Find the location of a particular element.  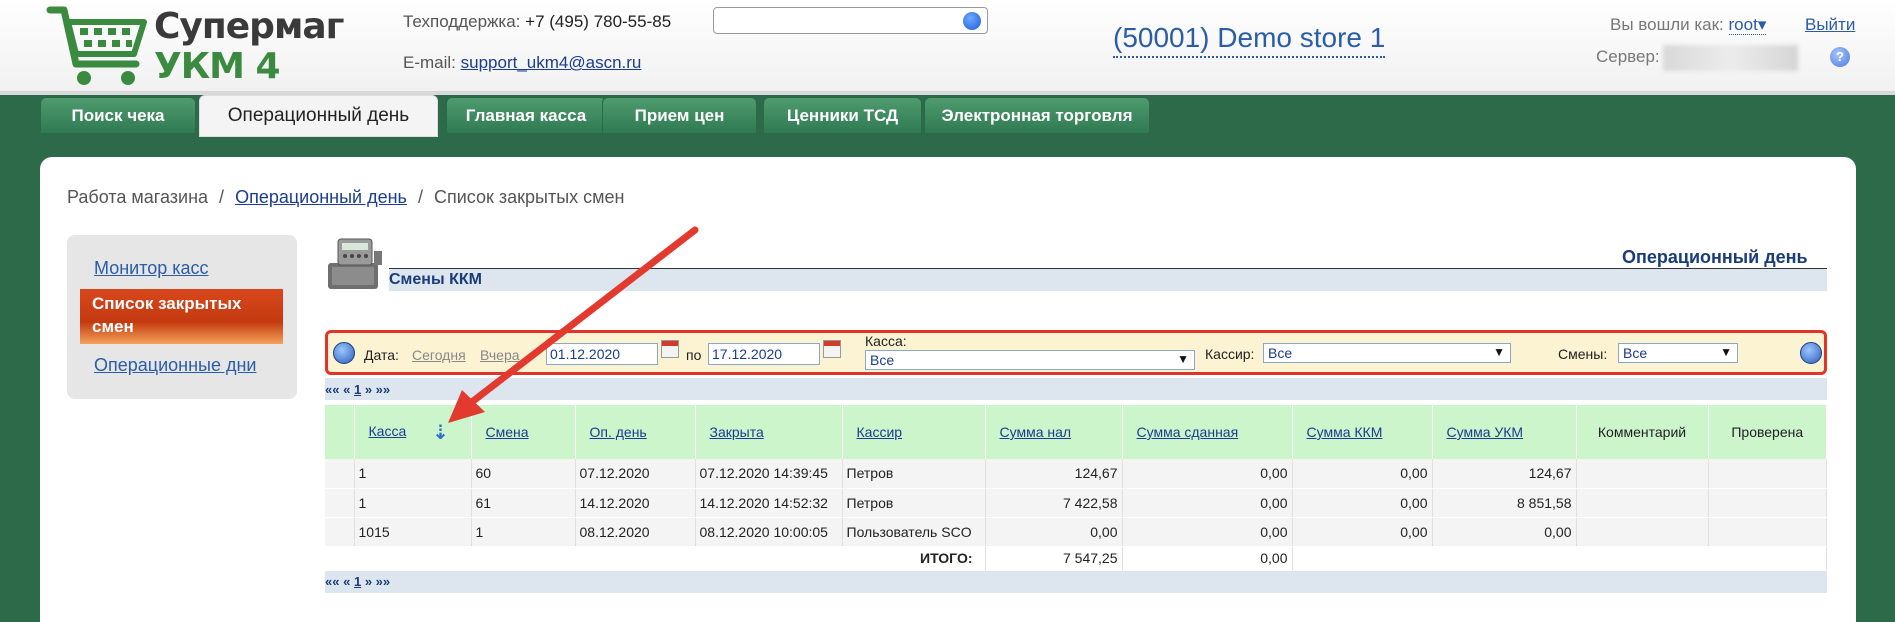

shopping-cart-icon is located at coordinates (96, 45).